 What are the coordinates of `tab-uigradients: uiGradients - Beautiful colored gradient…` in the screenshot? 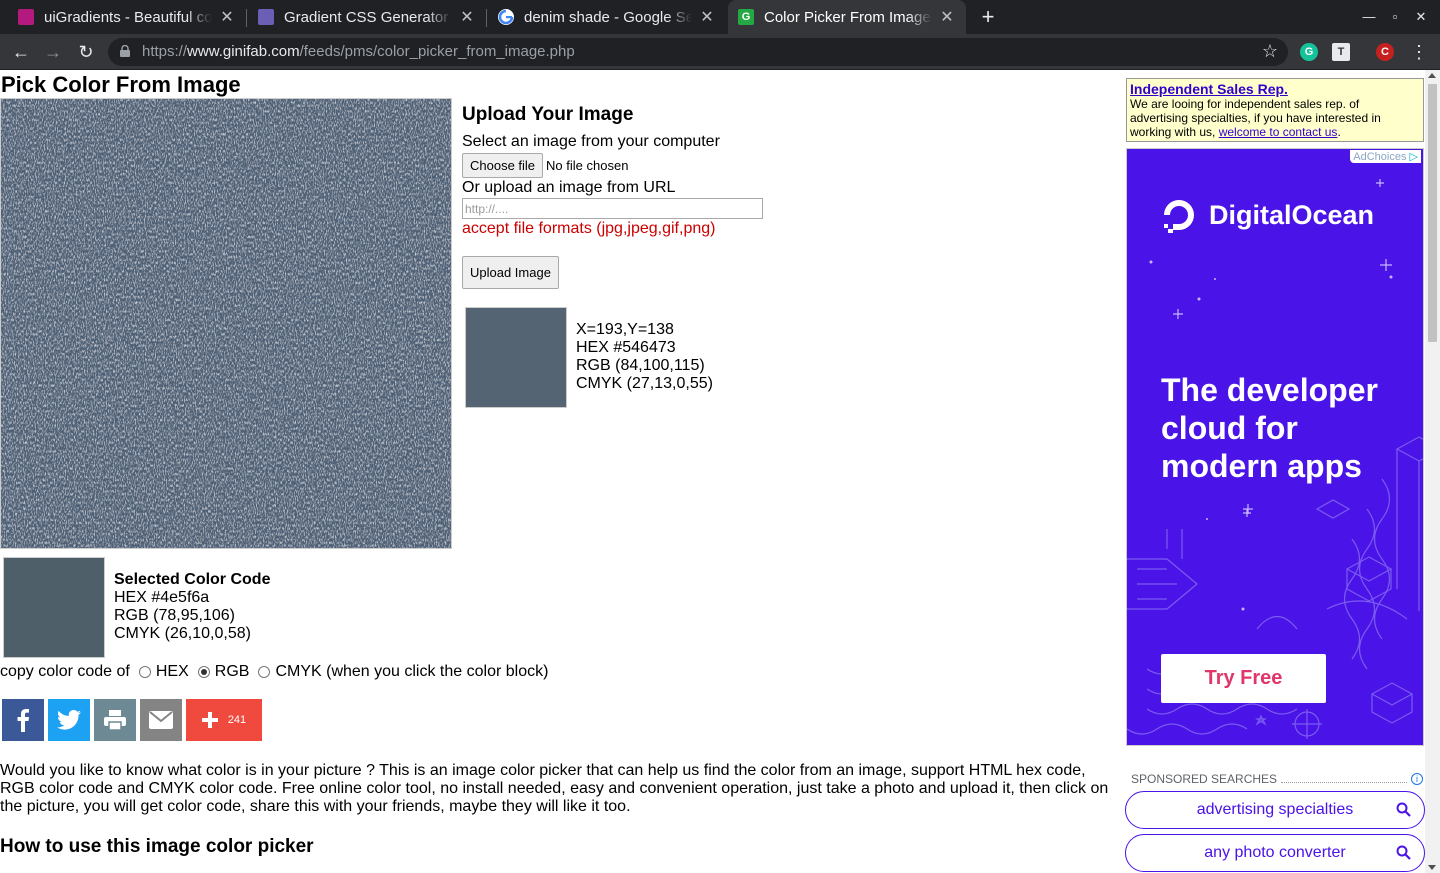 It's located at (127, 17).